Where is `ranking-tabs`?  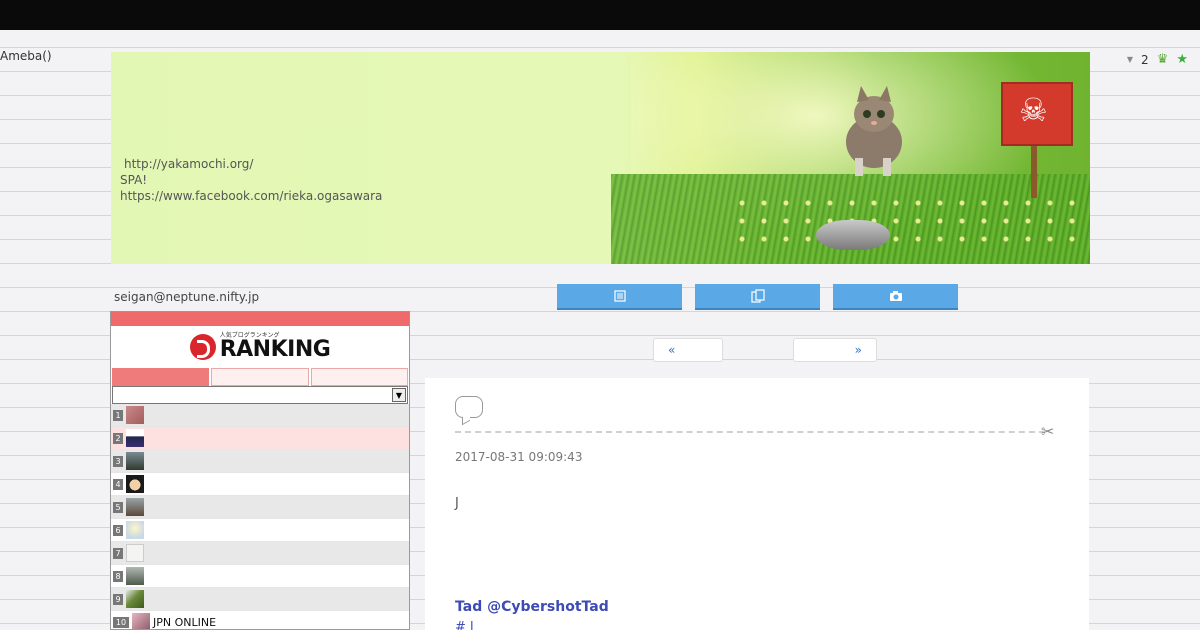 ranking-tabs is located at coordinates (260, 377).